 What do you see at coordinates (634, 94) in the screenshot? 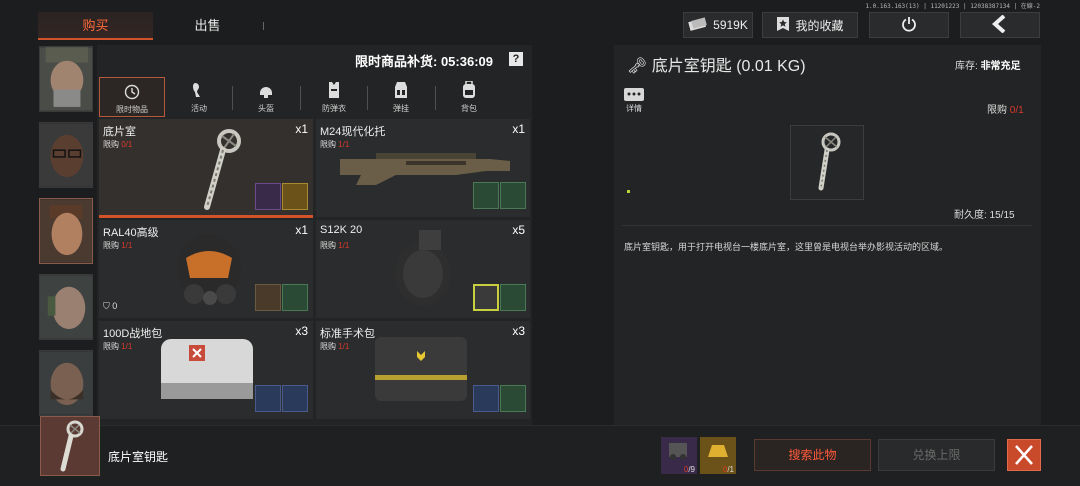
I see `chat-bubble-icon` at bounding box center [634, 94].